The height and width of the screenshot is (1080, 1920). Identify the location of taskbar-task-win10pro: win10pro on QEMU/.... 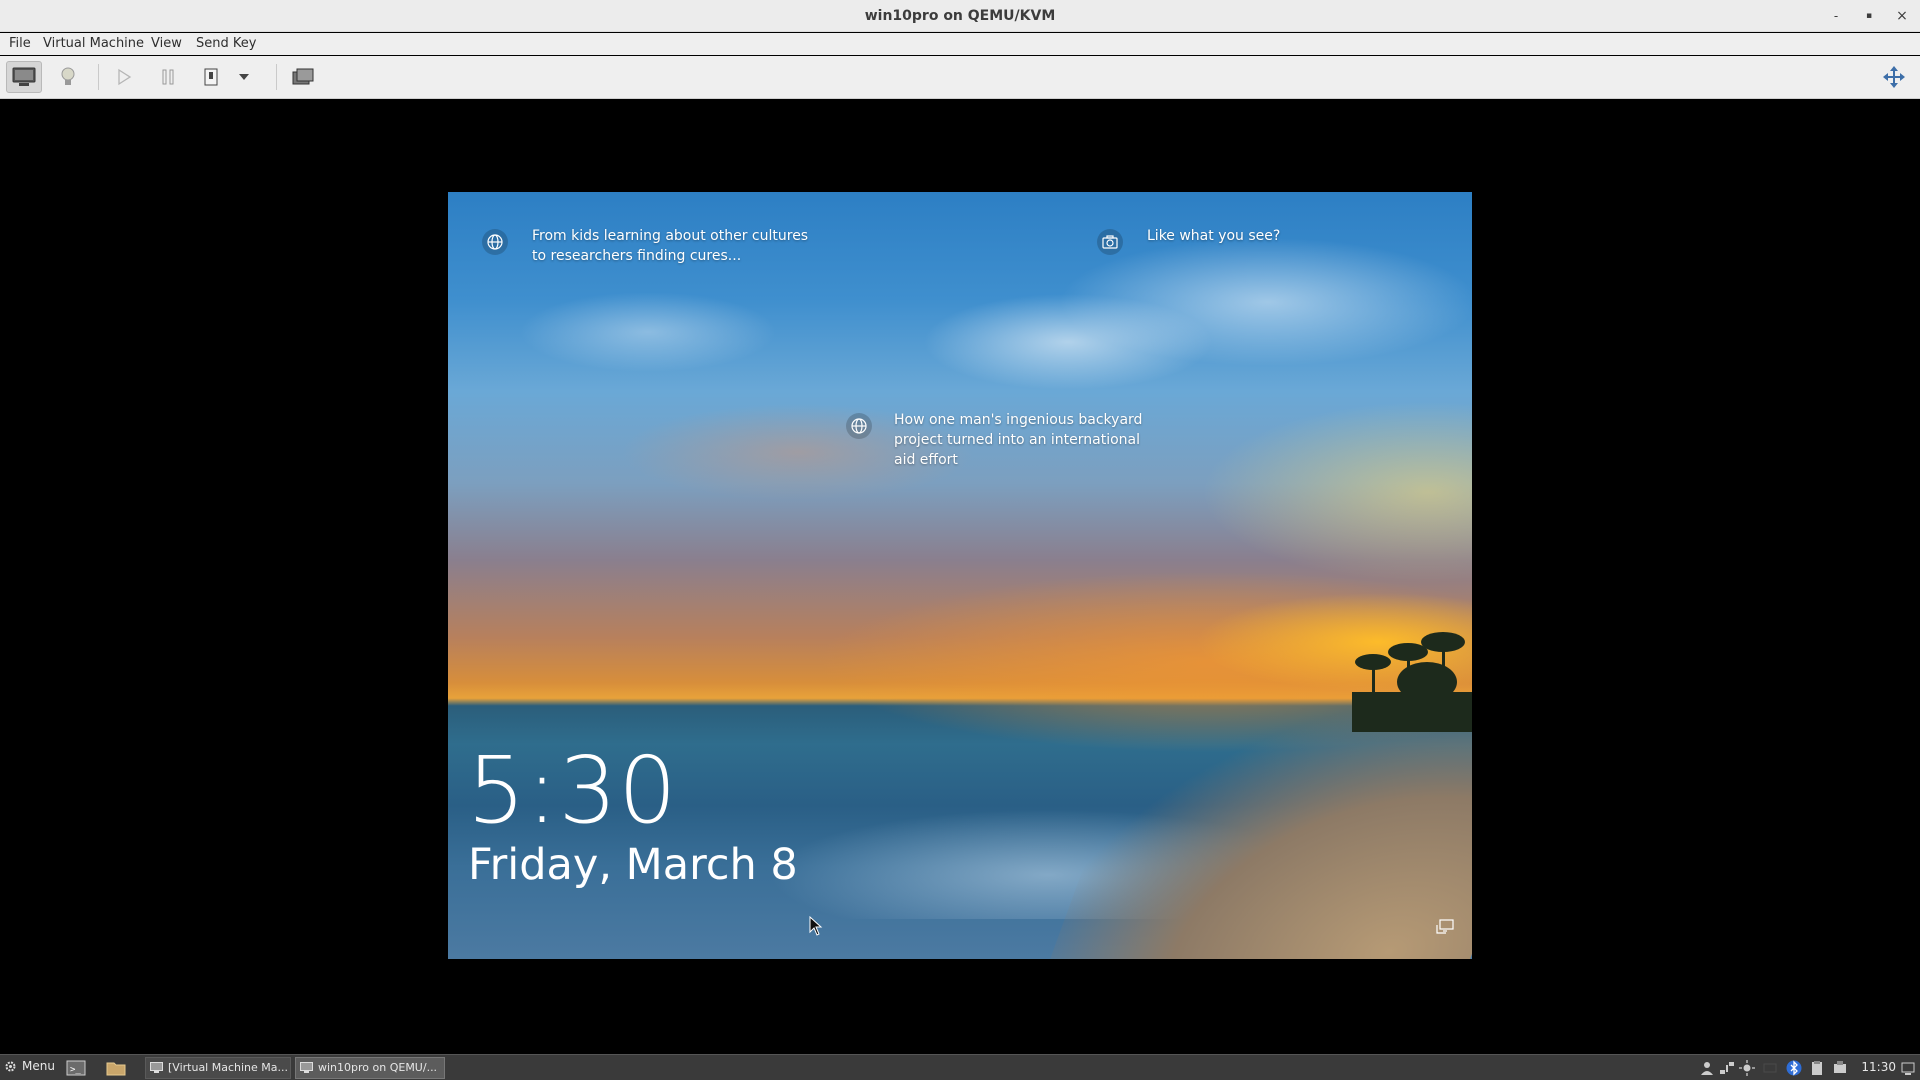
(370, 1068).